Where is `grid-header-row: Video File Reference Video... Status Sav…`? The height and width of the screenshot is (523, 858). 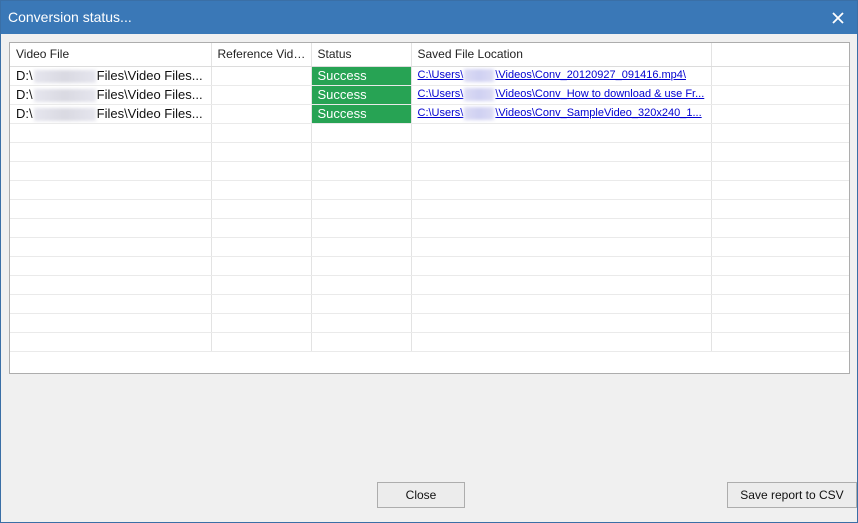
grid-header-row: Video File Reference Video... Status Sav… is located at coordinates (429, 55).